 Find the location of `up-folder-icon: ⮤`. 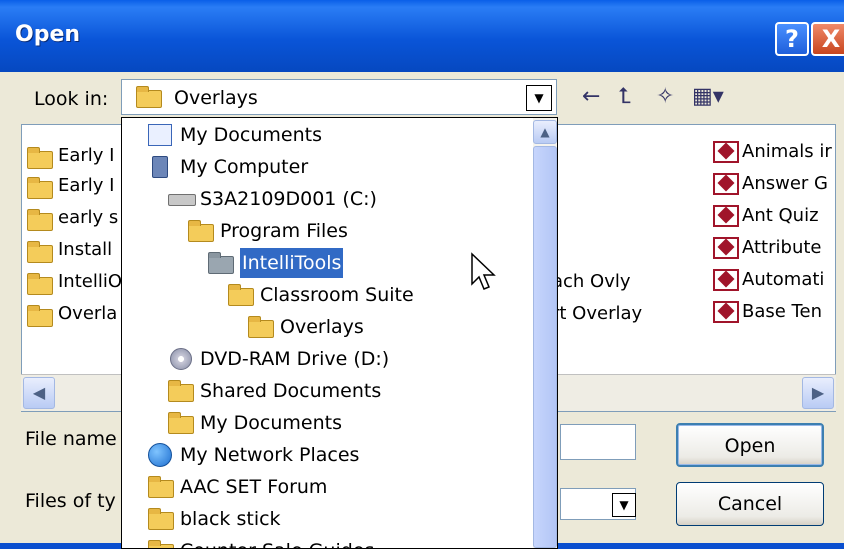

up-folder-icon: ⮤ is located at coordinates (624, 96).